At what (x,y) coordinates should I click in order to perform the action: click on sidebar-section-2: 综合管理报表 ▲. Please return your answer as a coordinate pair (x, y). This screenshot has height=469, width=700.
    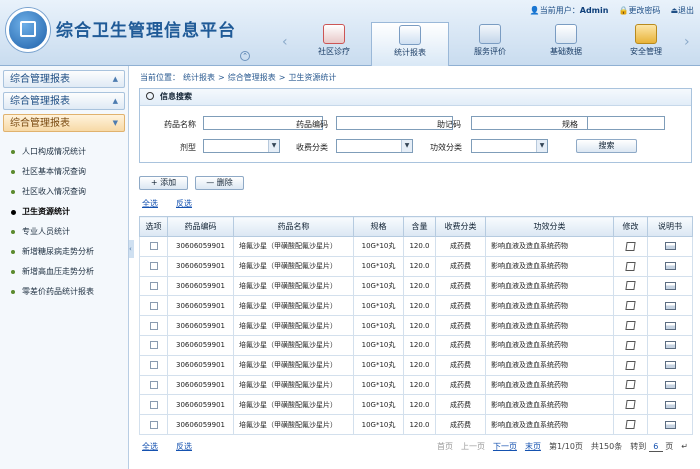
    Looking at the image, I should click on (64, 101).